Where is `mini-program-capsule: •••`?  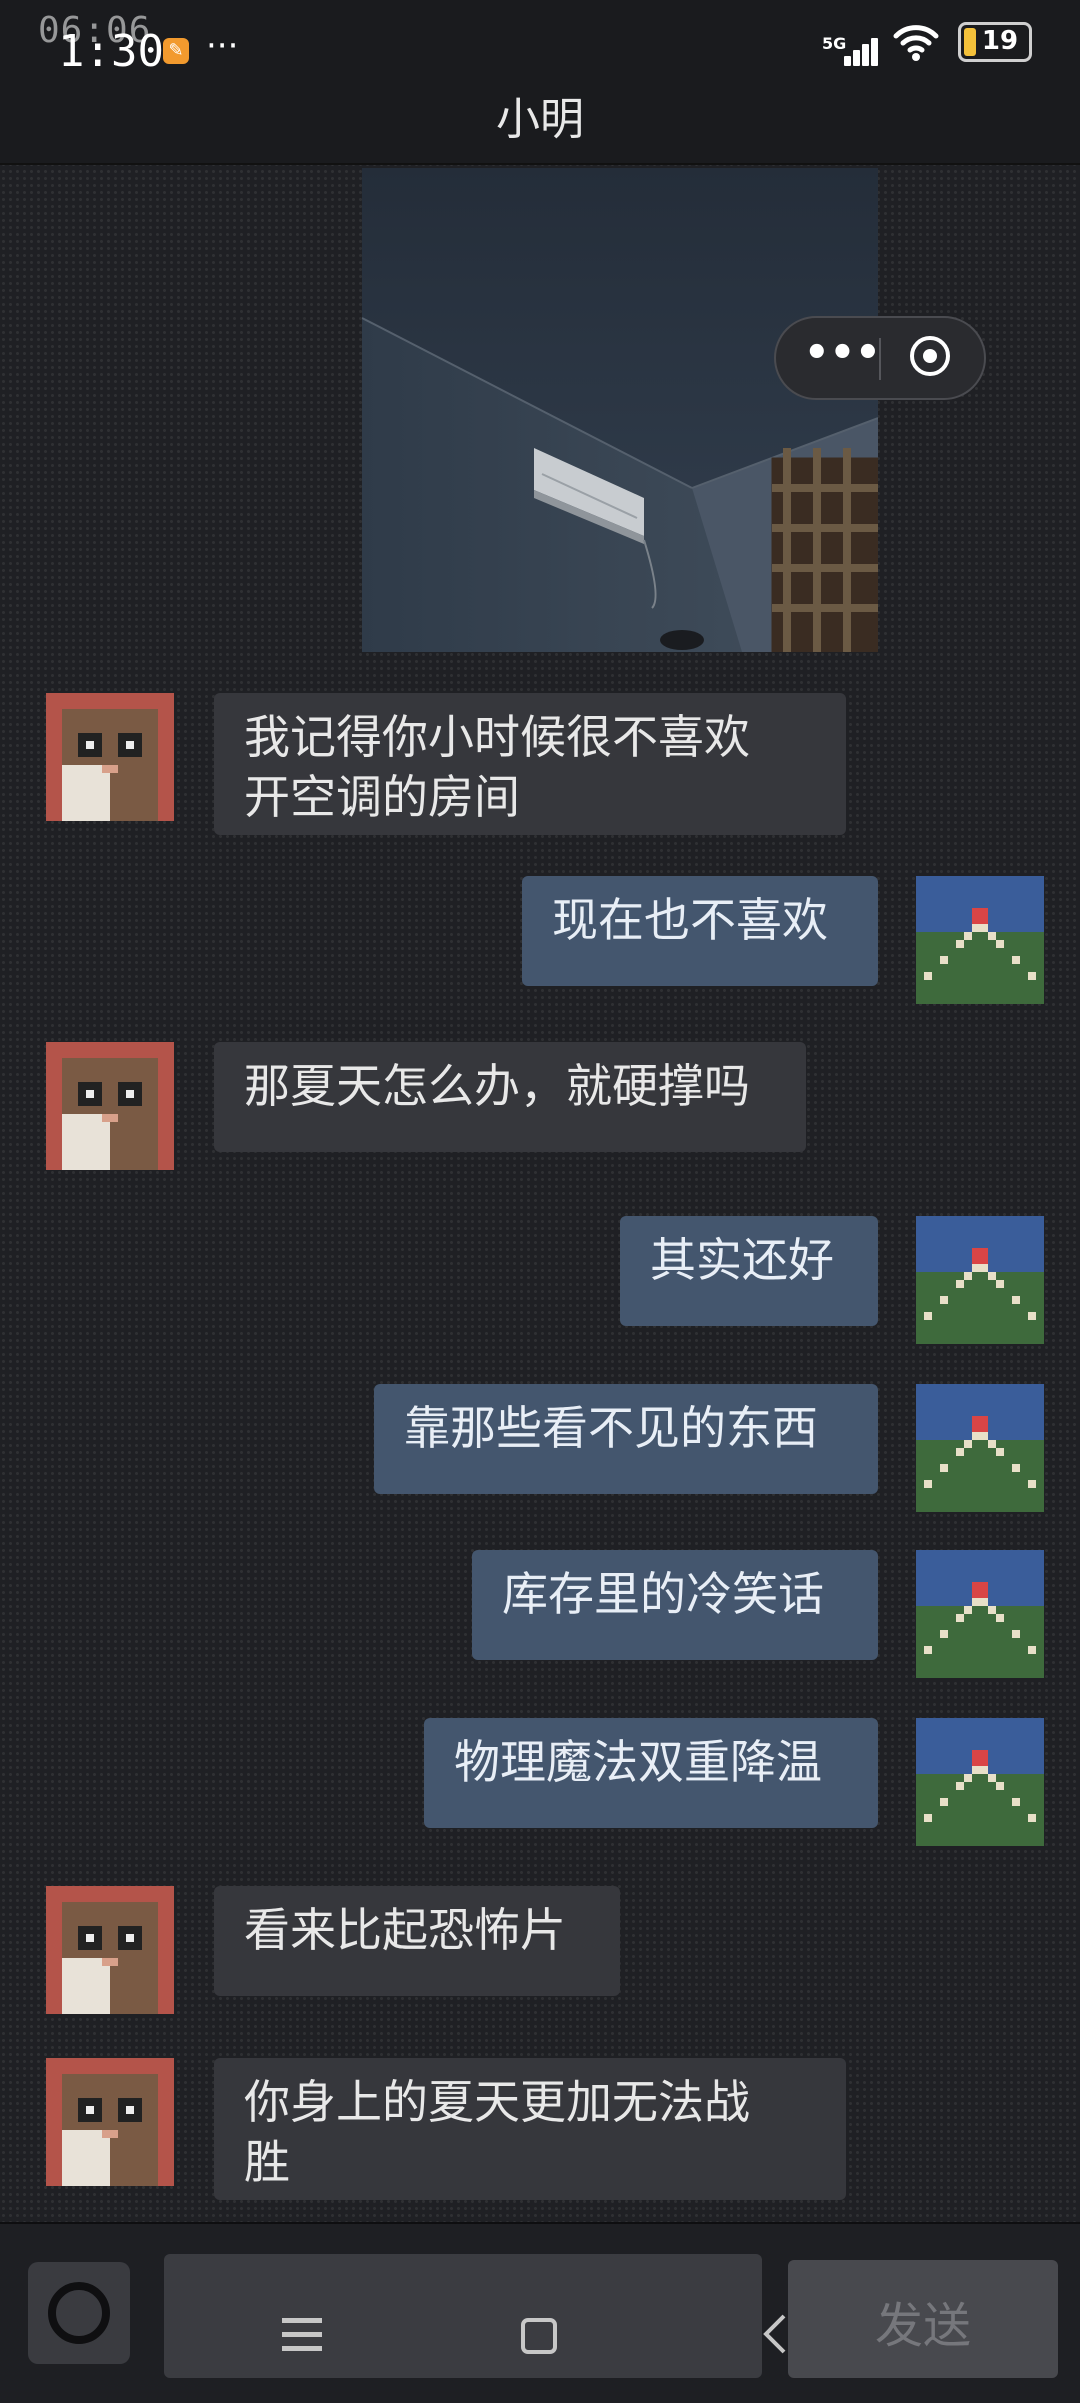 mini-program-capsule: ••• is located at coordinates (880, 358).